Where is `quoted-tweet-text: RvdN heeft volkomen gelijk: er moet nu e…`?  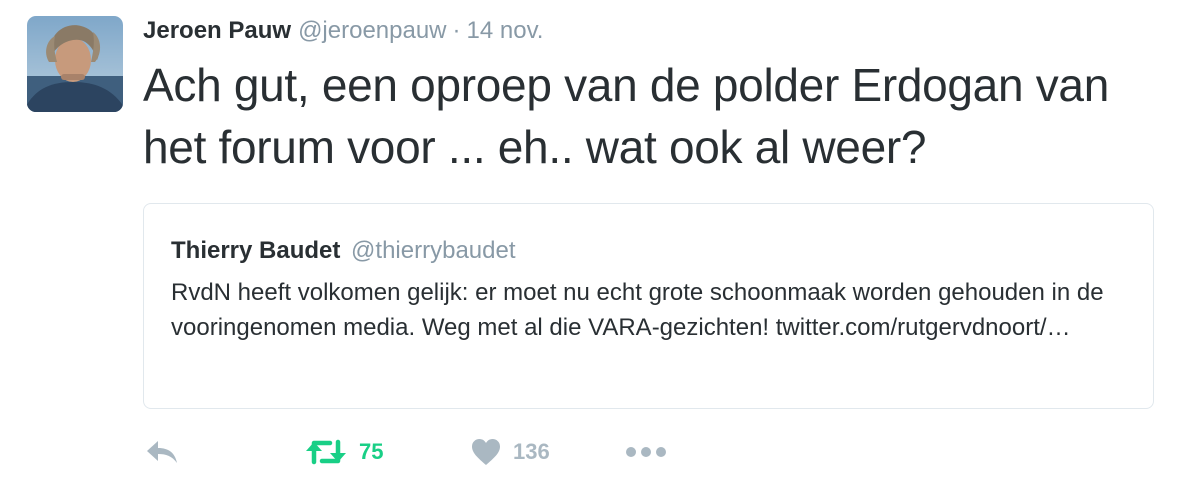
quoted-tweet-text: RvdN heeft volkomen gelijk: er moet nu e… is located at coordinates (637, 310).